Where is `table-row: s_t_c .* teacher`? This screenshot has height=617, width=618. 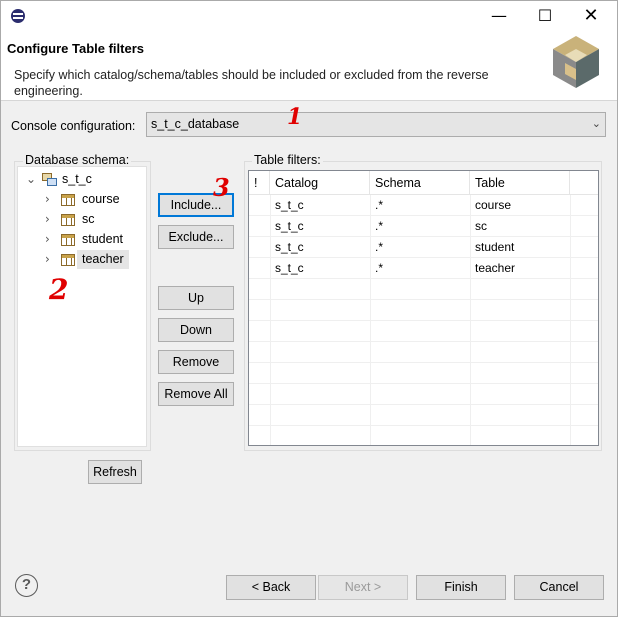
table-row: s_t_c .* teacher is located at coordinates (423, 268).